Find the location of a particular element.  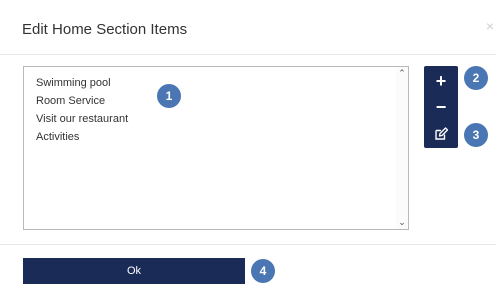

callout-badge-3: 3 is located at coordinates (476, 135).